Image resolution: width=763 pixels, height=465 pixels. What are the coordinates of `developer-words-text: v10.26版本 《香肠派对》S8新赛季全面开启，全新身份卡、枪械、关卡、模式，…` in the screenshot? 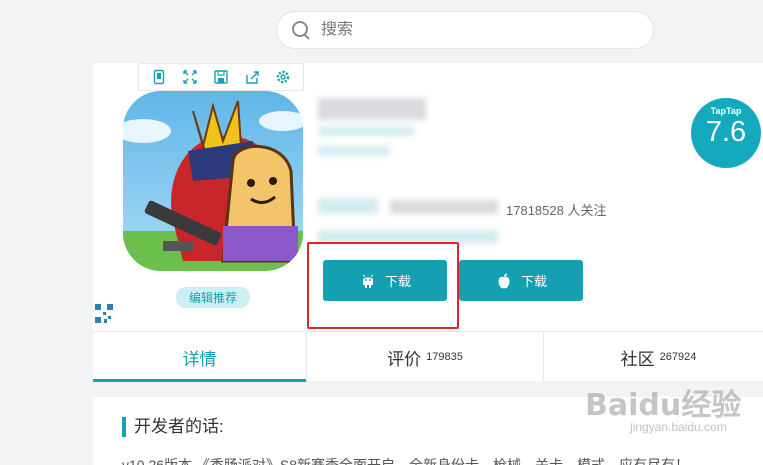 It's located at (406, 461).